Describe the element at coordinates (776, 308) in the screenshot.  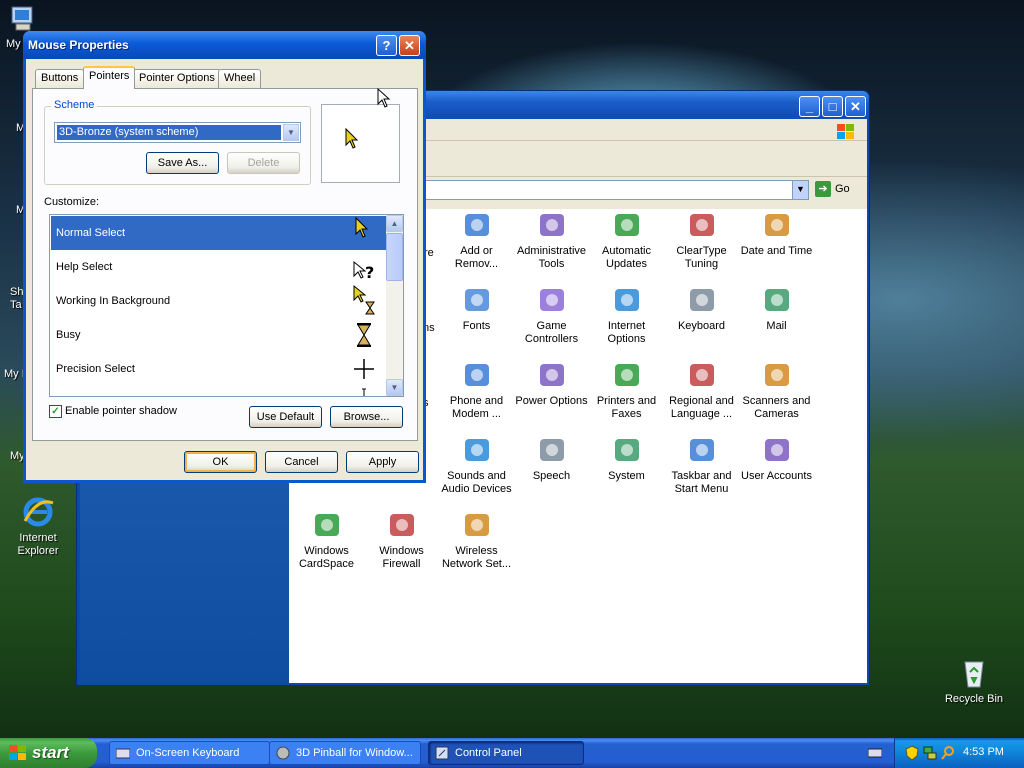
I see `cp-item-mail: Mail` at that location.